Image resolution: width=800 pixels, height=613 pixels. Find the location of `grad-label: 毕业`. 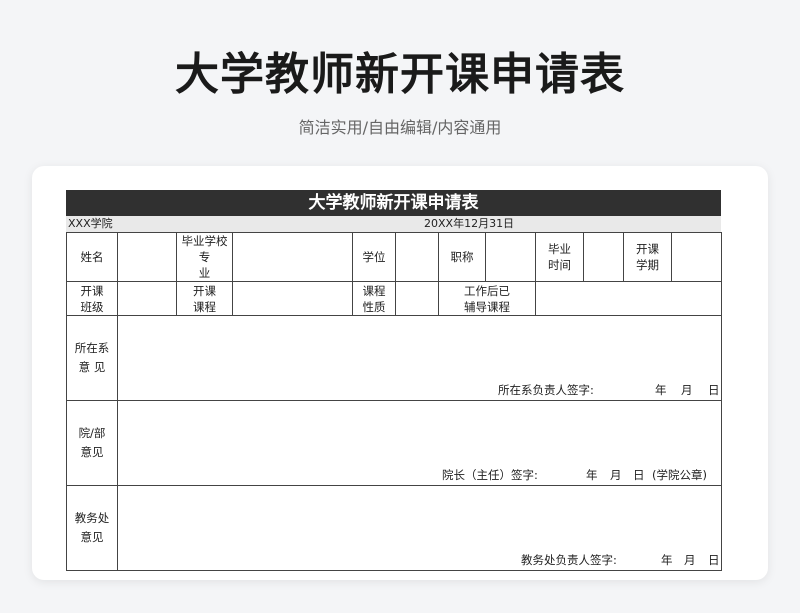

grad-label: 毕业 is located at coordinates (559, 249).